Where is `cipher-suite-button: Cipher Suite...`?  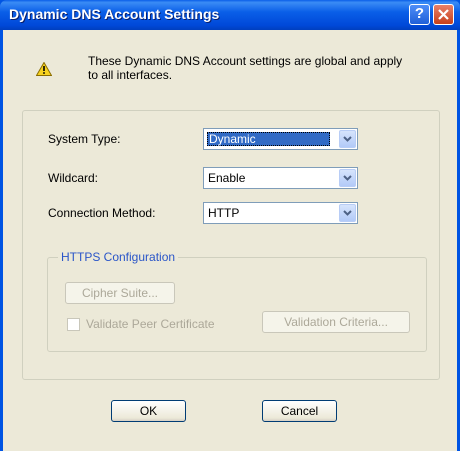 cipher-suite-button: Cipher Suite... is located at coordinates (120, 293).